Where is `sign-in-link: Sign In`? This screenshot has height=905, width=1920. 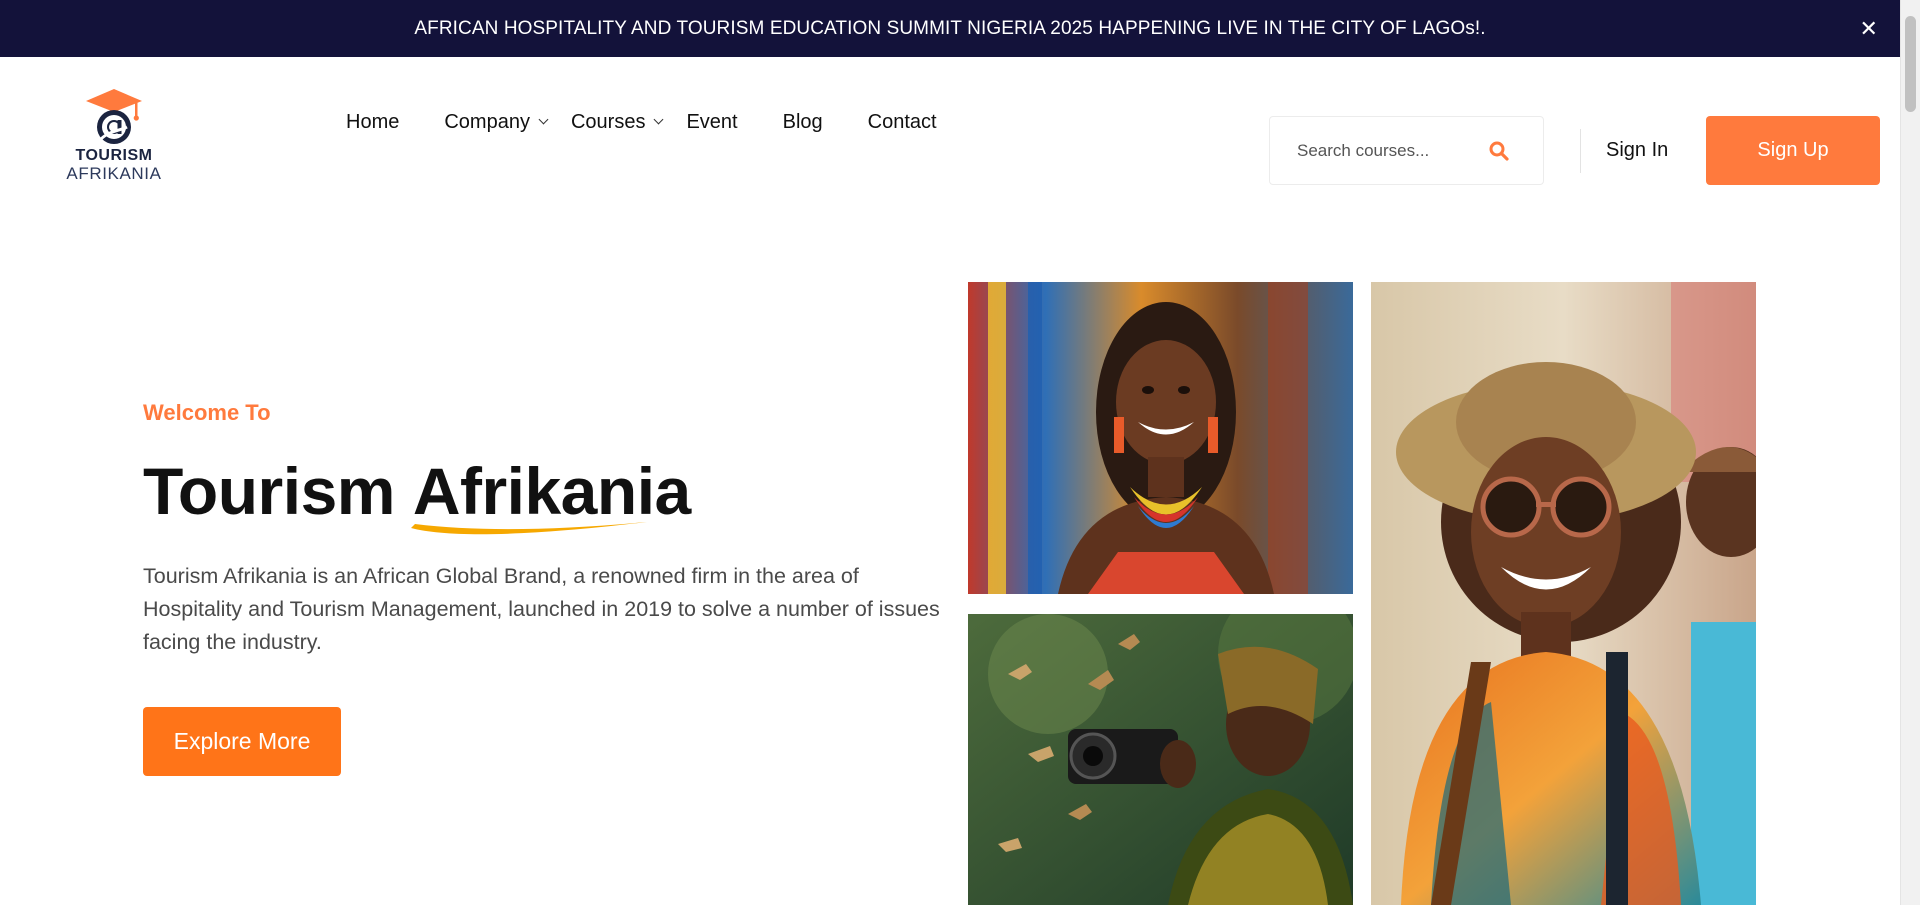 sign-in-link: Sign In is located at coordinates (1637, 150).